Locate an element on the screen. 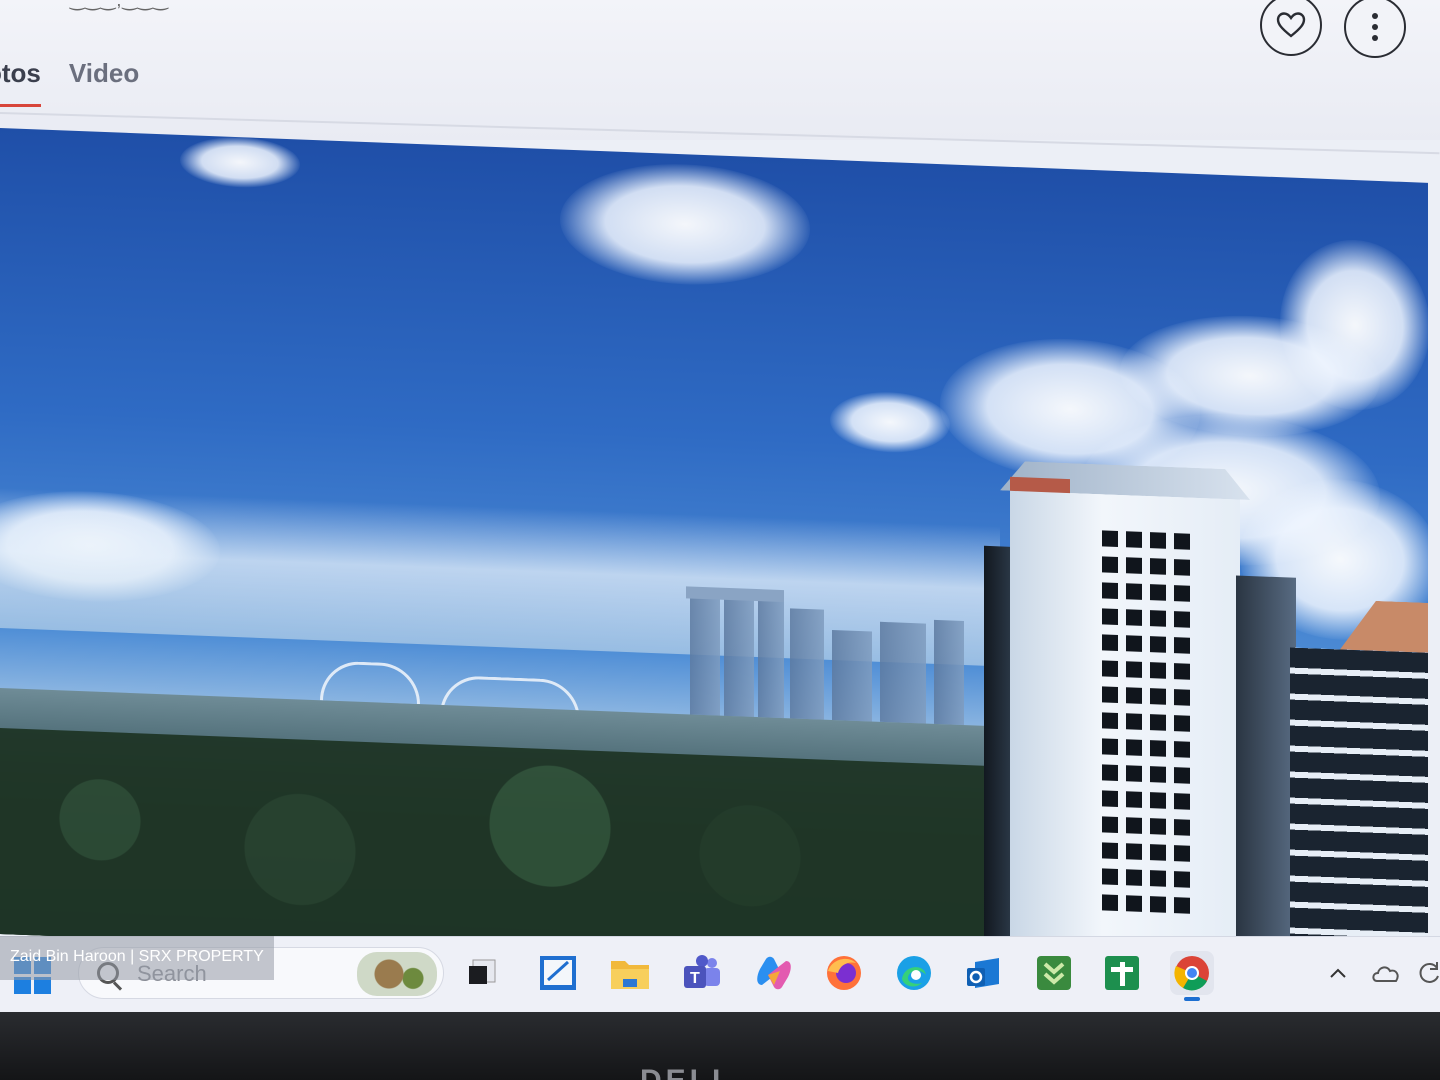 The image size is (1440, 1080). task-view-icon is located at coordinates (482, 973).